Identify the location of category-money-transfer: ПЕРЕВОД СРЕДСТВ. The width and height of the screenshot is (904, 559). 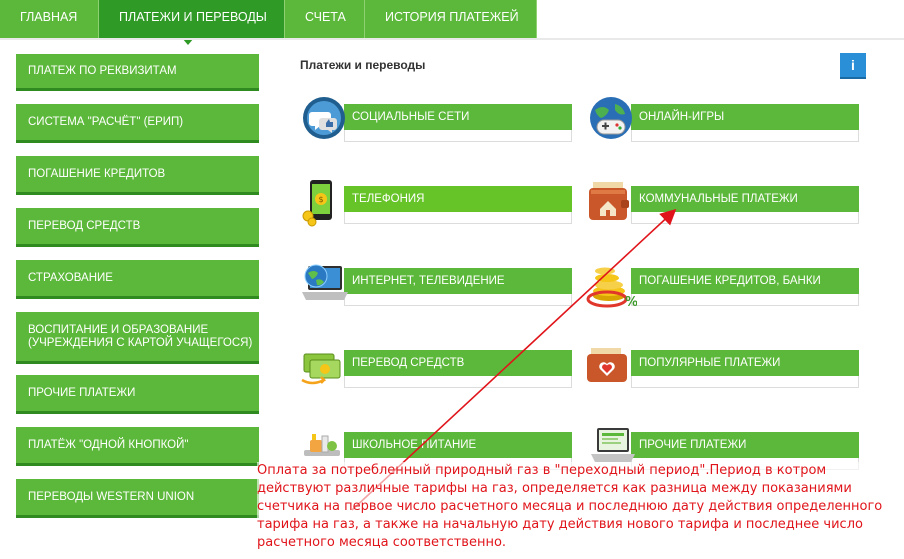
(443, 370).